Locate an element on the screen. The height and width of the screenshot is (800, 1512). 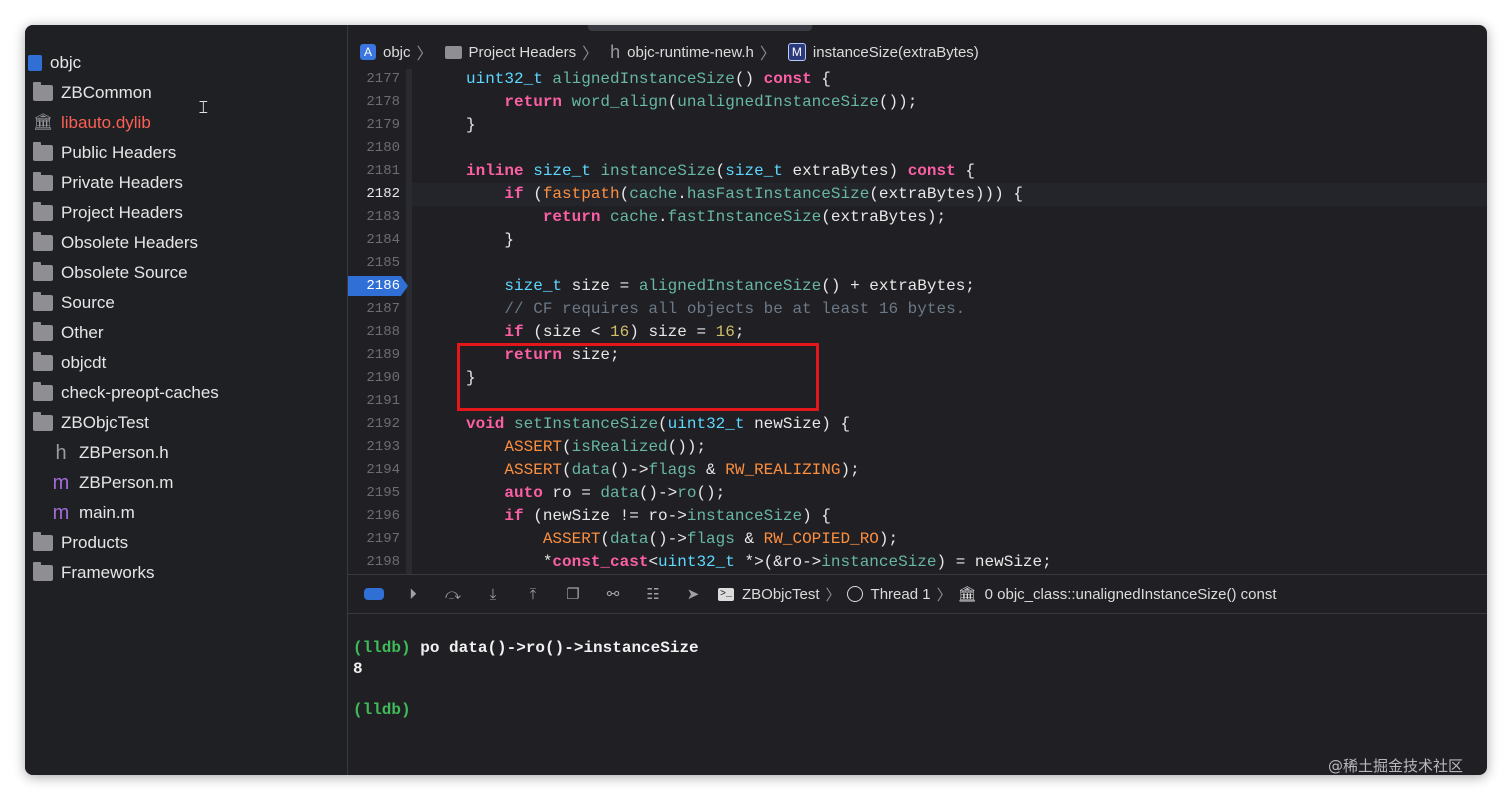
breadcrumb-method-label: instanceSize(extraBytes) is located at coordinates (895, 52).